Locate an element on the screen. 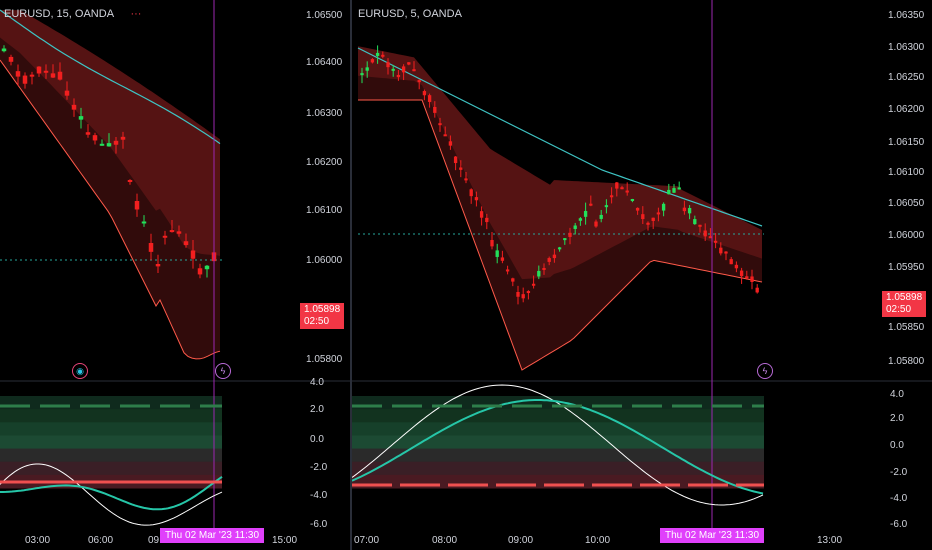 This screenshot has height=550, width=932. left-current-price-tag: 1.05898 02:50 is located at coordinates (322, 316).